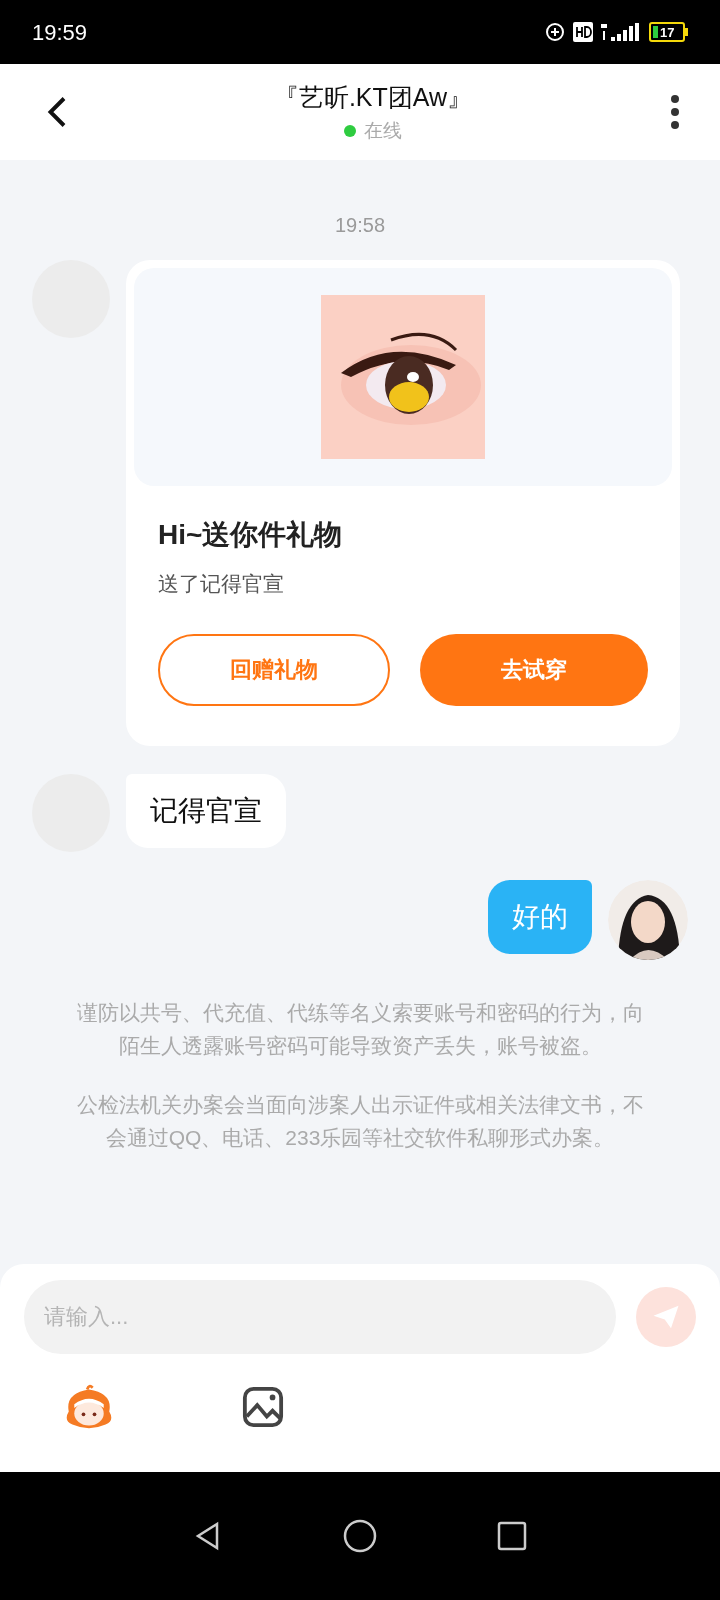 The height and width of the screenshot is (1600, 720). Describe the element at coordinates (360, 225) in the screenshot. I see `message-time: 19:58` at that location.